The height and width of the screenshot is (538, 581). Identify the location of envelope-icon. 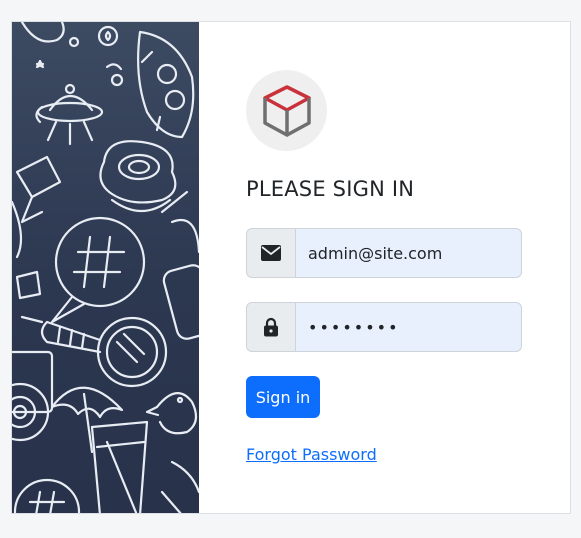
(270, 253).